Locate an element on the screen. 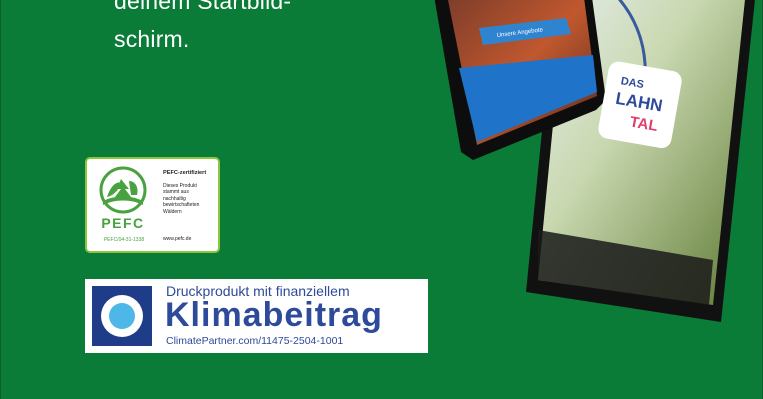 The height and width of the screenshot is (399, 763). pefc-url: www.pefc.de is located at coordinates (177, 239).